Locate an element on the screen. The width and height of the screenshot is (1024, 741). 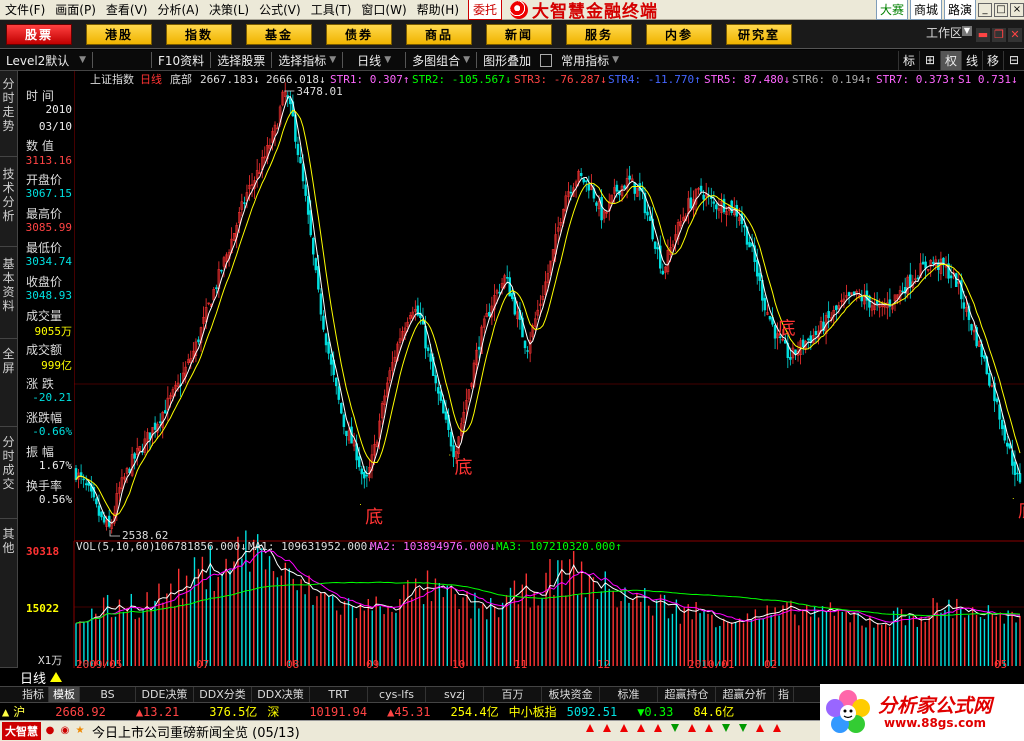
mark-button: 标 is located at coordinates (908, 60).